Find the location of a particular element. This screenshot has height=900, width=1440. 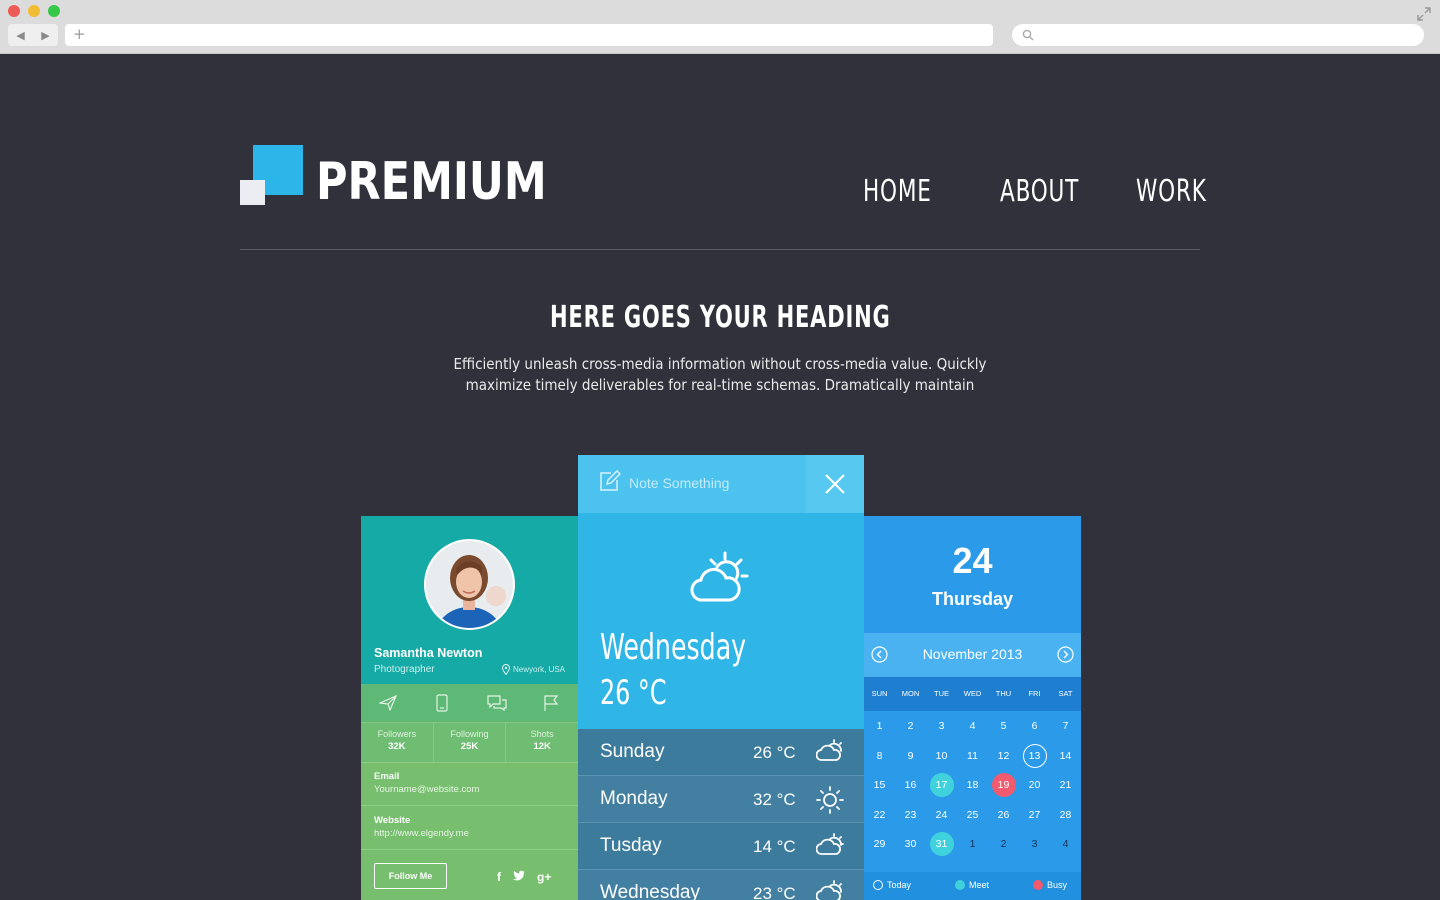

calendar-day: 7 is located at coordinates (1065, 726).